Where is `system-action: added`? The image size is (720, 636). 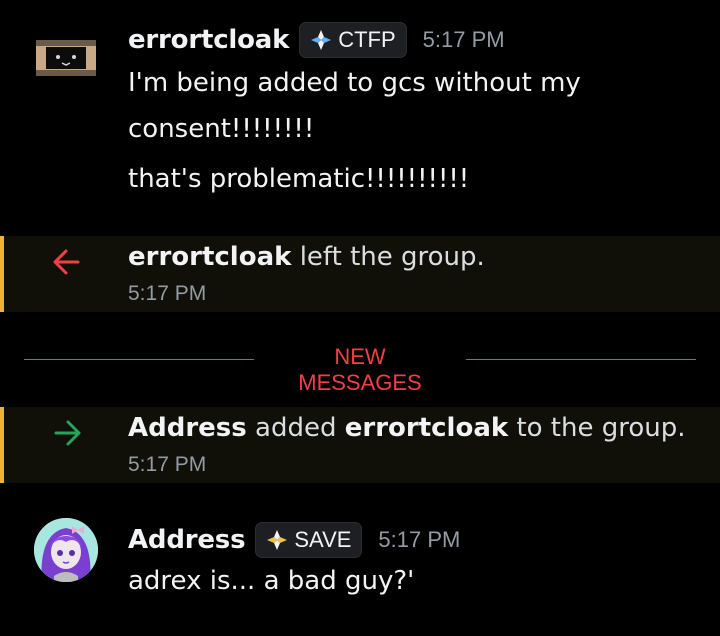
system-action: added is located at coordinates (296, 428).